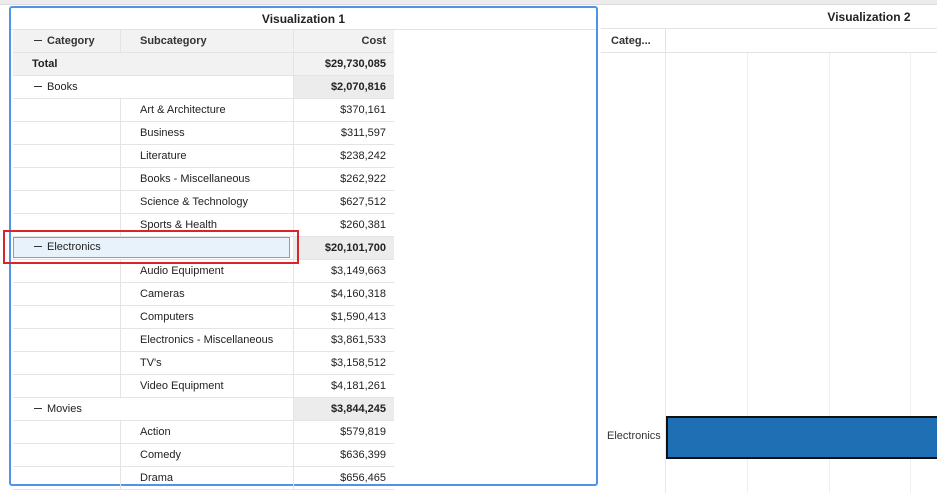 Image resolution: width=937 pixels, height=493 pixels. What do you see at coordinates (343, 110) in the screenshot?
I see `cost-cell: $370,161` at bounding box center [343, 110].